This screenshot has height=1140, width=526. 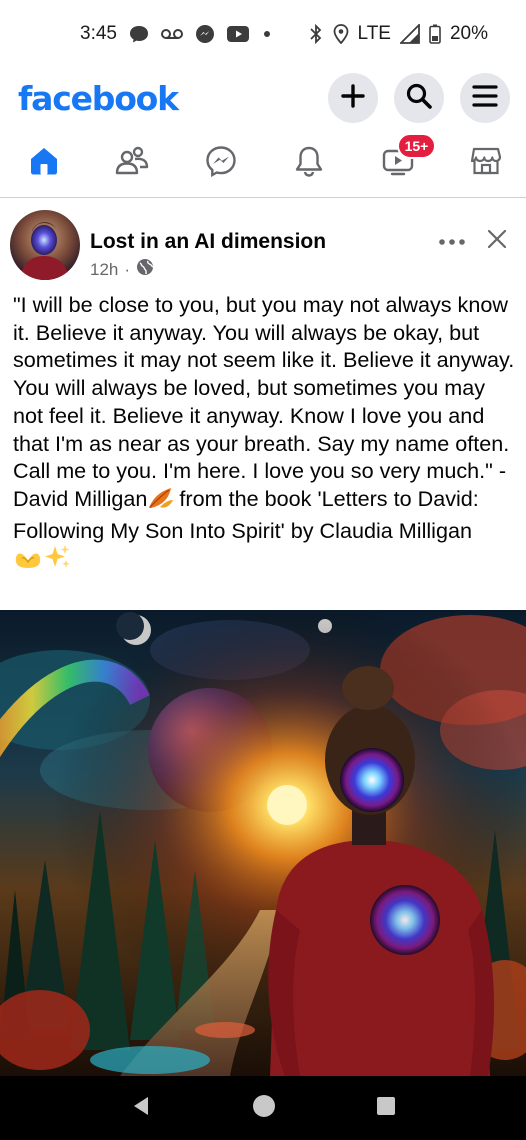 I want to click on tab-messenger, so click(x=221, y=163).